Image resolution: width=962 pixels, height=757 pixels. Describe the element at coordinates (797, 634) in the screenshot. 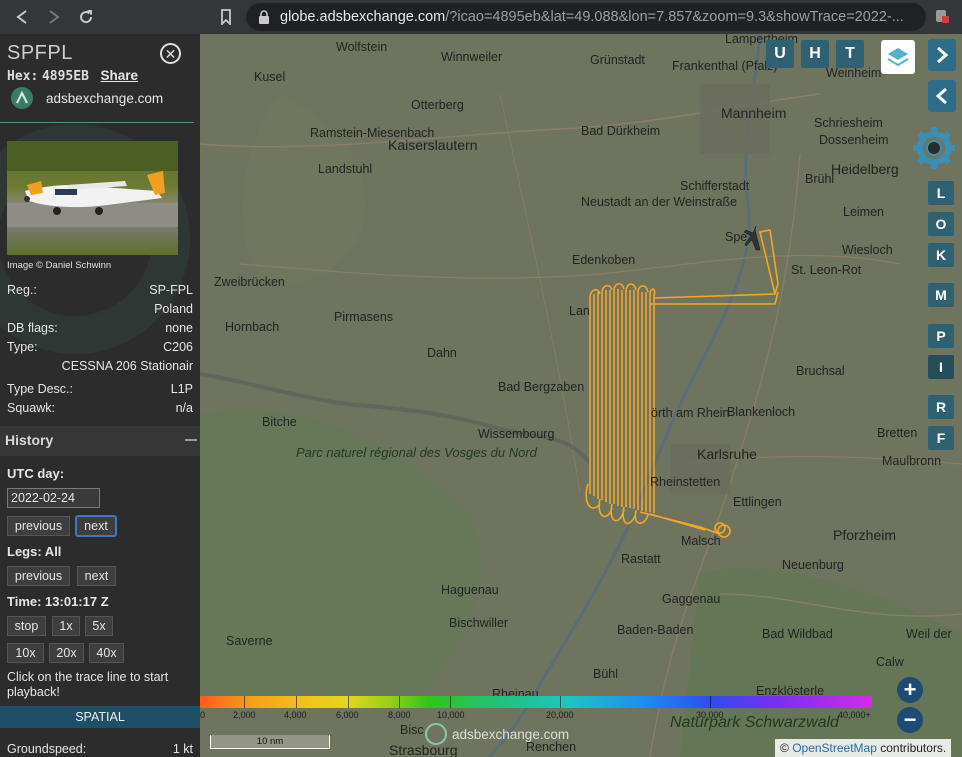

I see `place-label: Bad Wildbad` at that location.